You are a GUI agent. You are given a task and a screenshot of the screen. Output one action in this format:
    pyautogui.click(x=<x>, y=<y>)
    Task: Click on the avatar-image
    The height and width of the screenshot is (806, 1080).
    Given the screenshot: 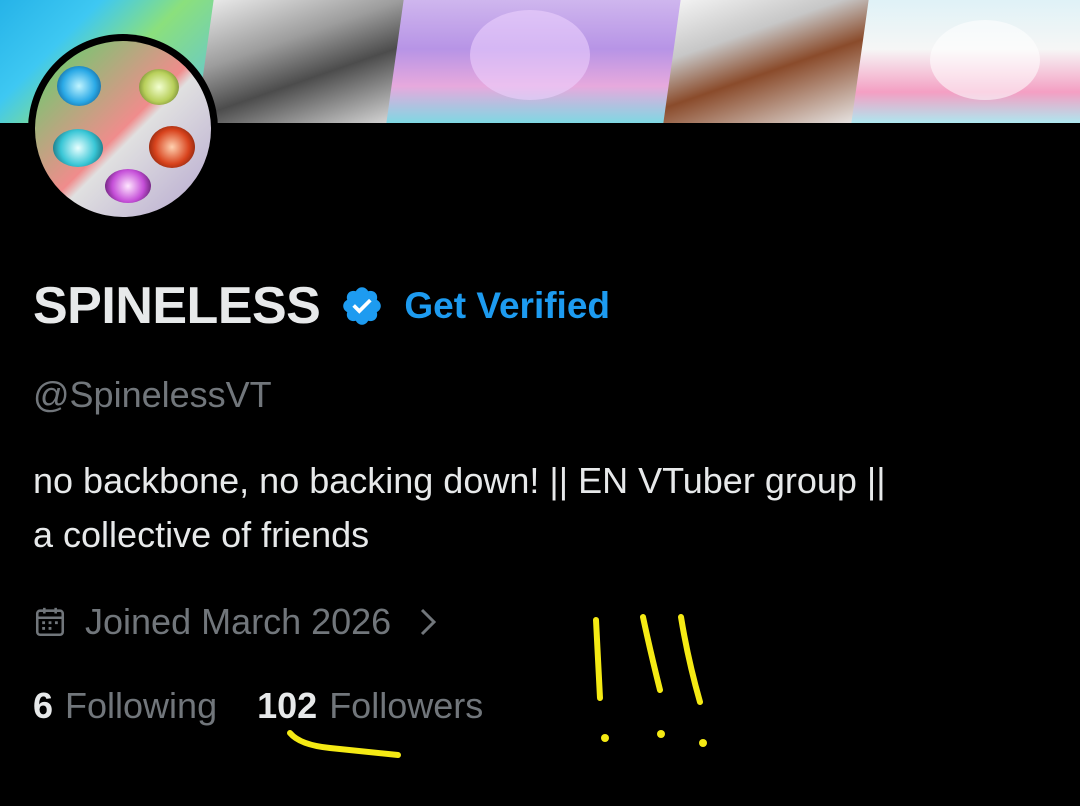 What is the action you would take?
    pyautogui.click(x=123, y=129)
    